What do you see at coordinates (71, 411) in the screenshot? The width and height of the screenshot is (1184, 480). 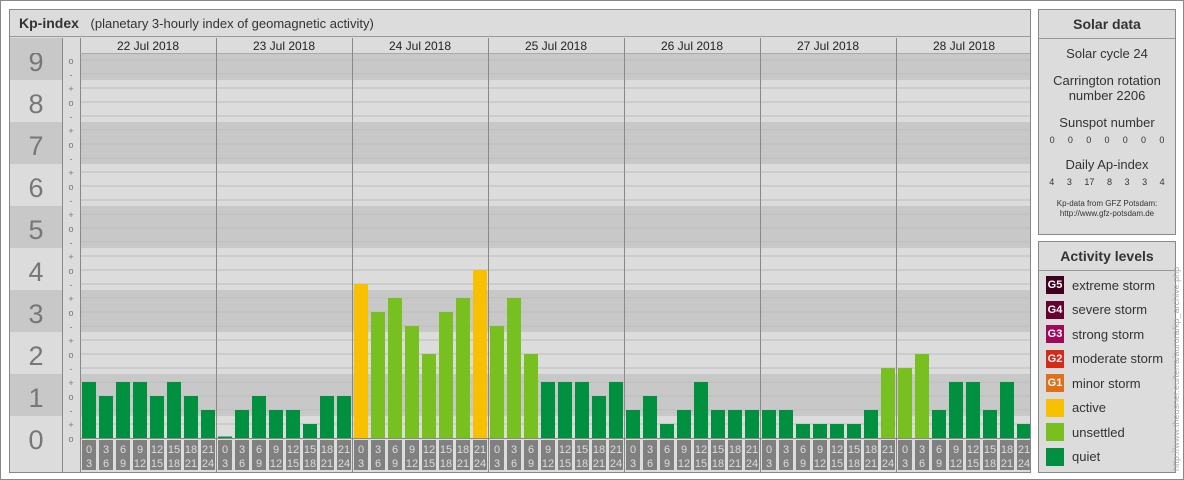 I see `sub-tick-label: -` at bounding box center [71, 411].